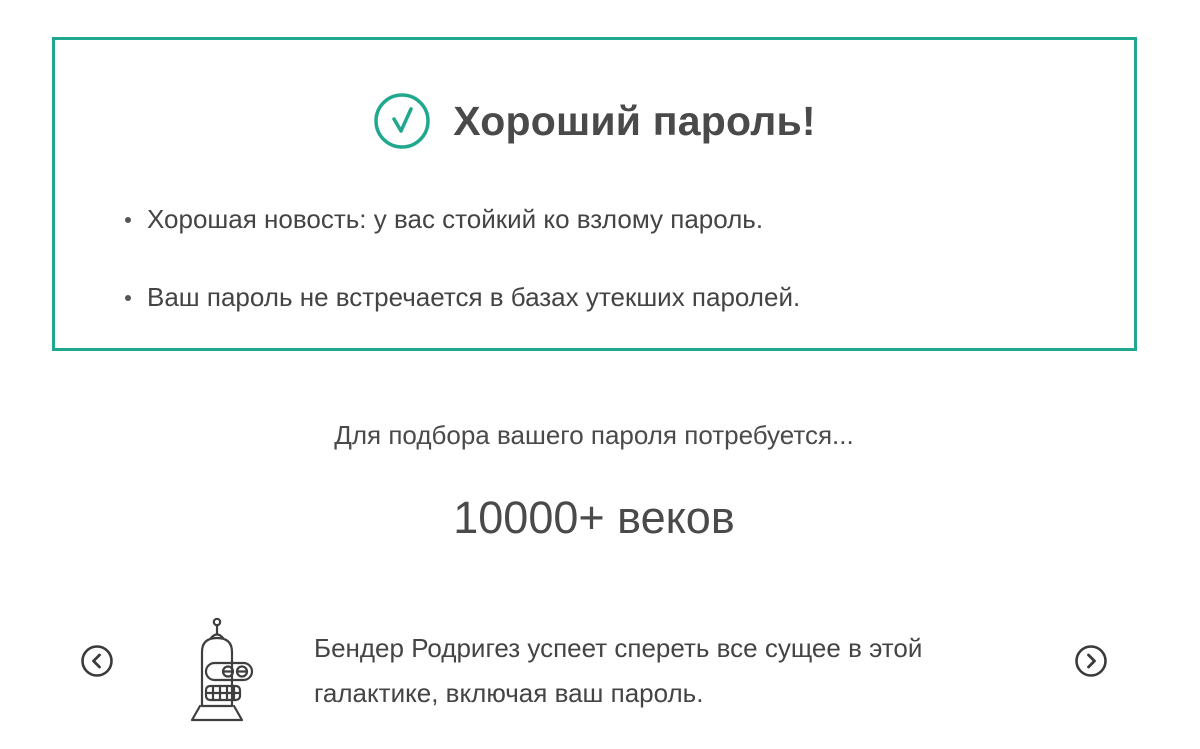 The image size is (1200, 749). I want to click on result-title: Хороший пароль!, so click(634, 120).